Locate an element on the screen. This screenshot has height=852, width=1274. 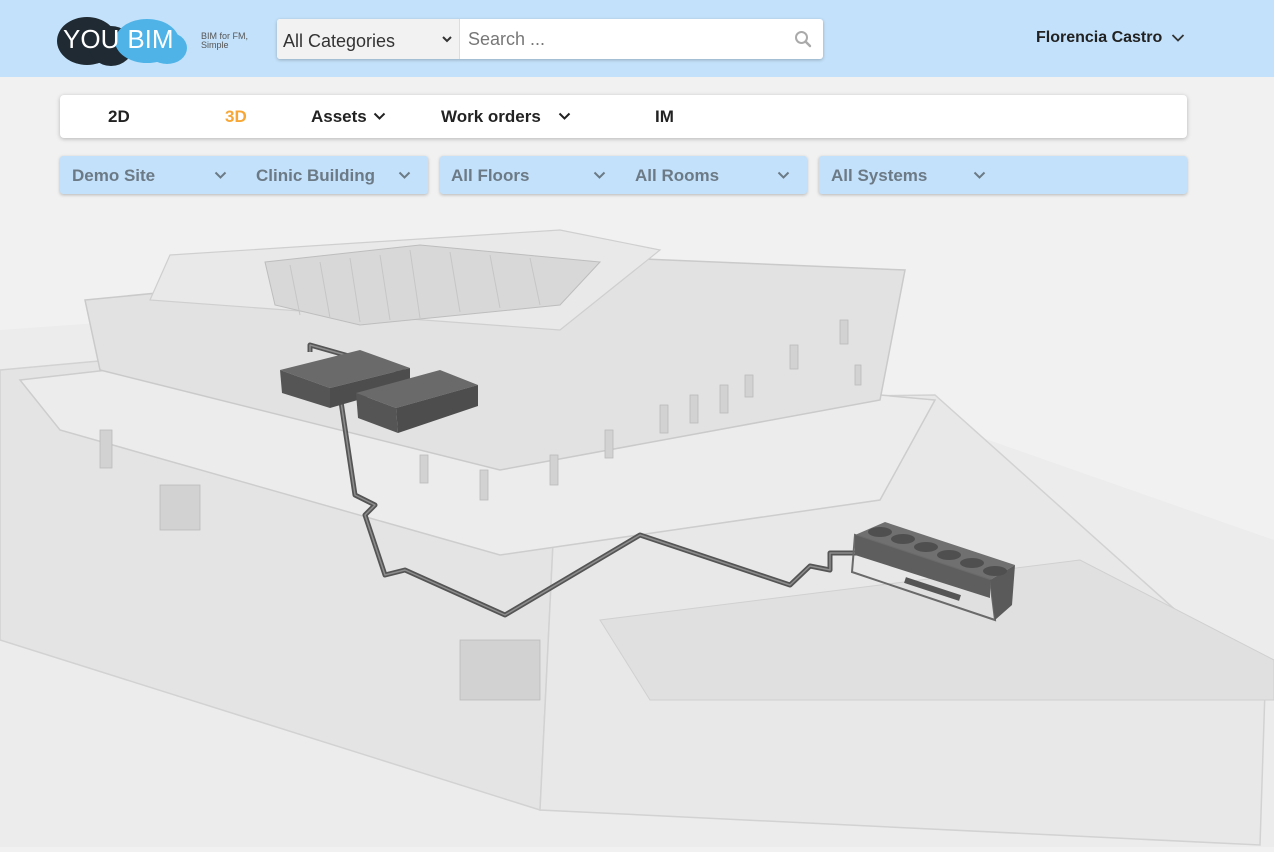
tagline-line2: Simple is located at coordinates (215, 45).